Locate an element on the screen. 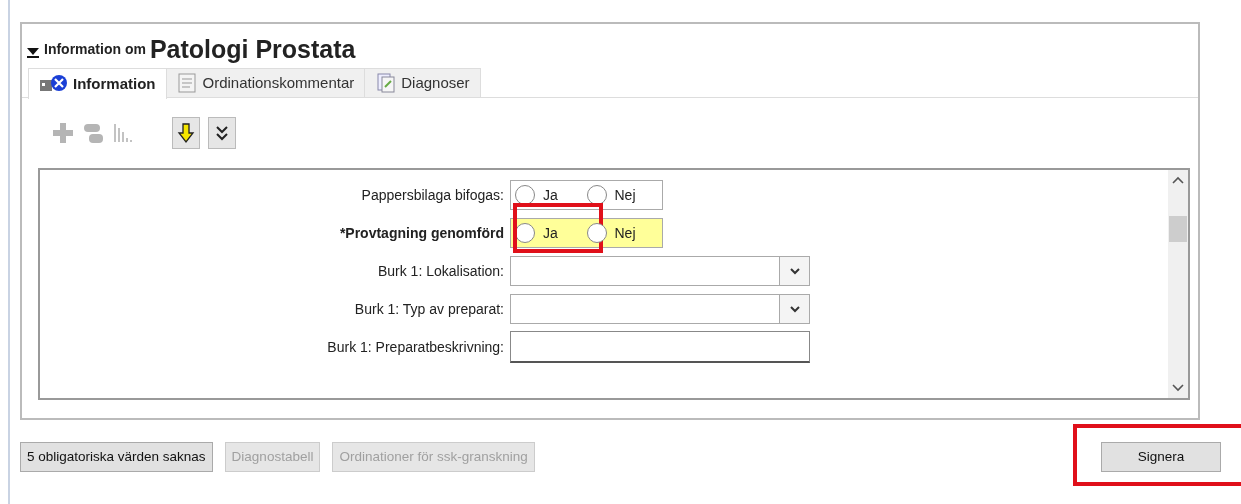 Image resolution: width=1241 pixels, height=504 pixels. field-label: *Provtagning genomförd is located at coordinates (421, 233).